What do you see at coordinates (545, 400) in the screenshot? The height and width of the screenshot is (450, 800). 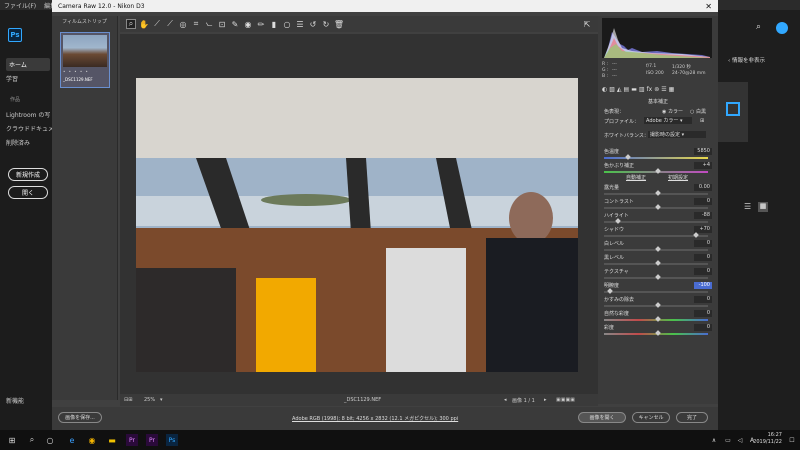 I see `next-image-icon: ▸` at bounding box center [545, 400].